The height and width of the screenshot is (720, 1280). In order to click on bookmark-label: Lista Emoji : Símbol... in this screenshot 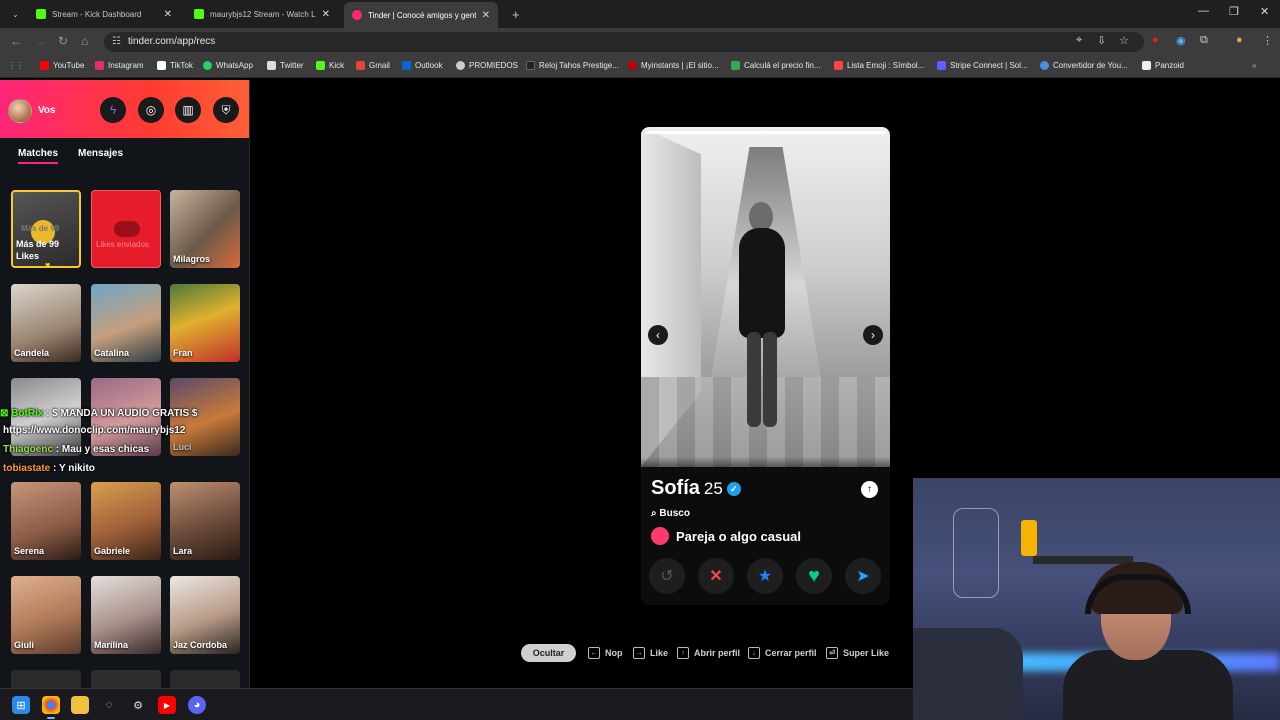, I will do `click(886, 65)`.